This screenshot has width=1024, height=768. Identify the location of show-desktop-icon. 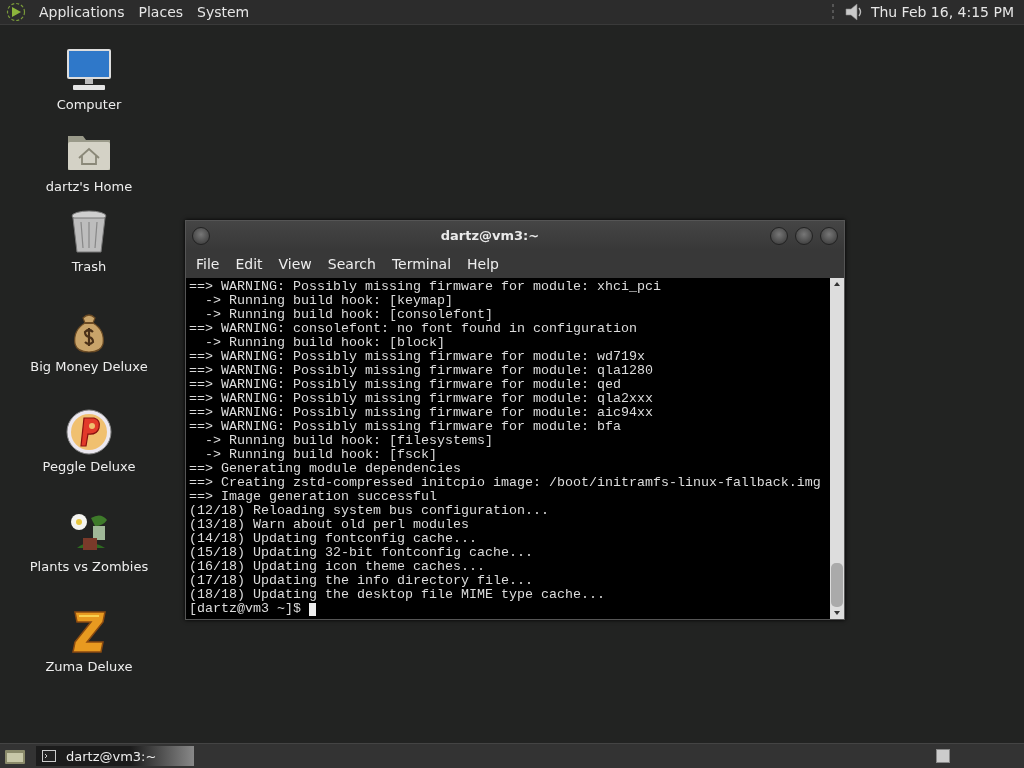
(15, 756).